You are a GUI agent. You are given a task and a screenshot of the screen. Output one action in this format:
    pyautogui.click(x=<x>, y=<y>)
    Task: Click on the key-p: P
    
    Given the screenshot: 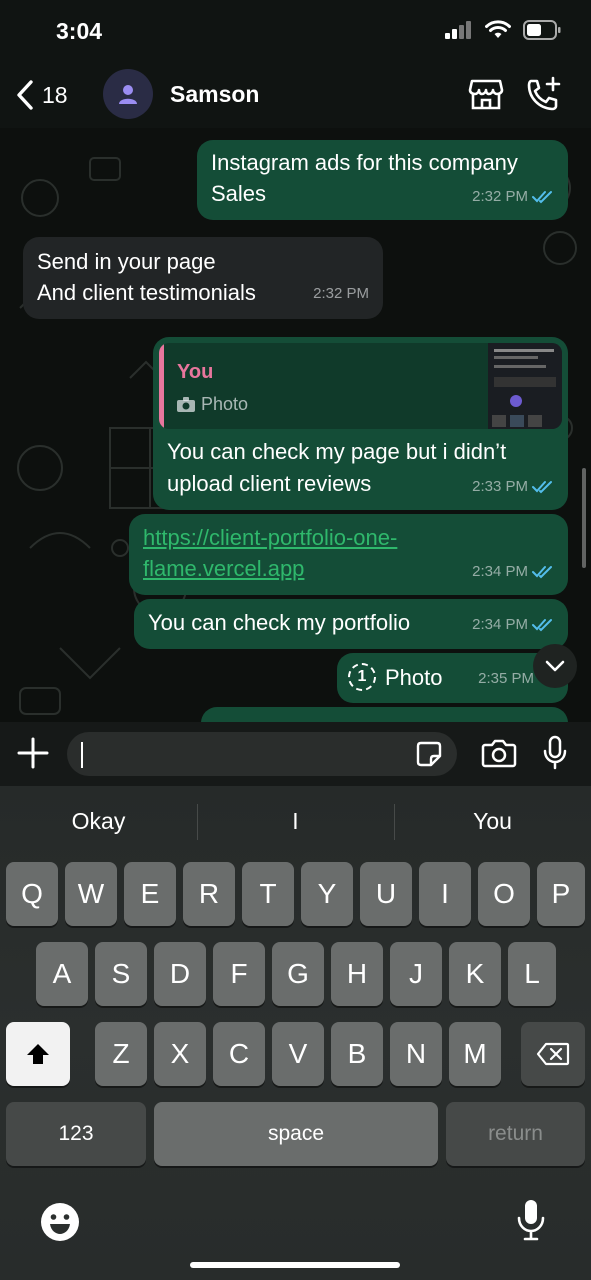 What is the action you would take?
    pyautogui.click(x=561, y=894)
    